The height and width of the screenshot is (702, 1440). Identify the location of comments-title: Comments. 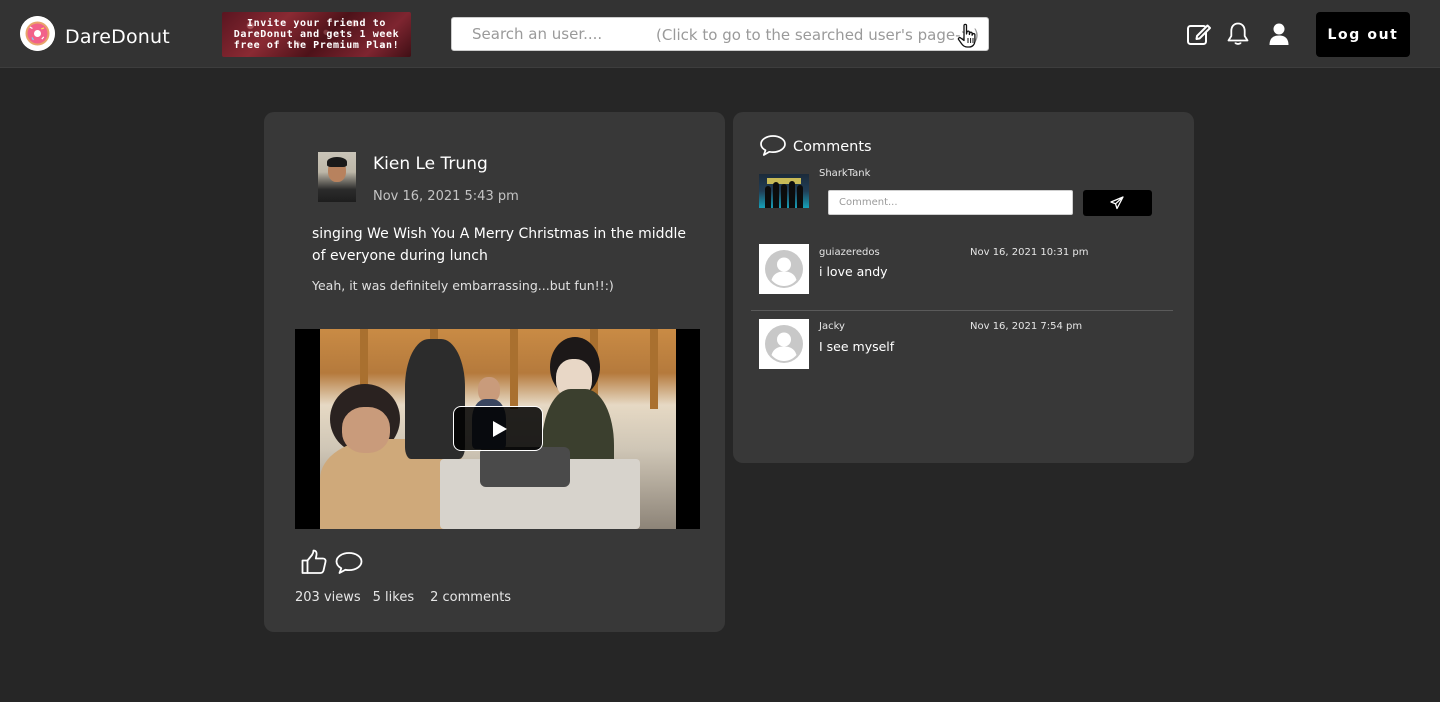
(832, 147).